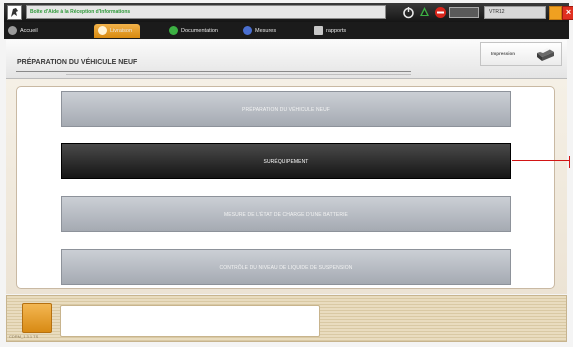 The height and width of the screenshot is (347, 573). I want to click on selection-indicator-tick, so click(569, 162).